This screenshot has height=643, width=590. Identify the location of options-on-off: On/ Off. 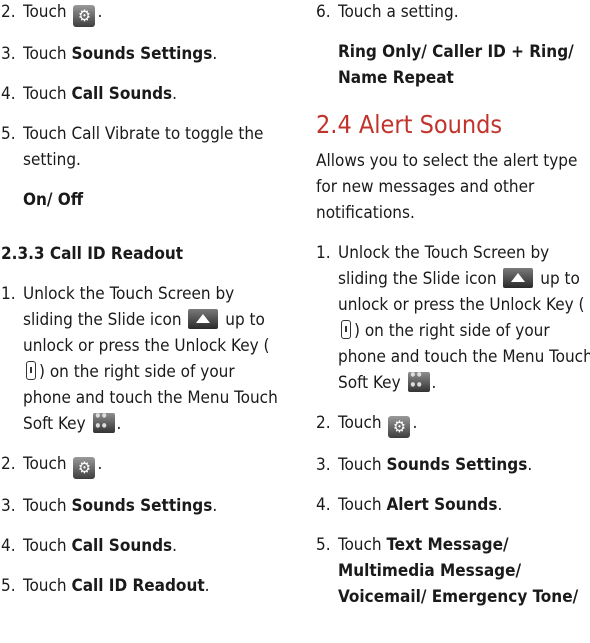
(53, 200).